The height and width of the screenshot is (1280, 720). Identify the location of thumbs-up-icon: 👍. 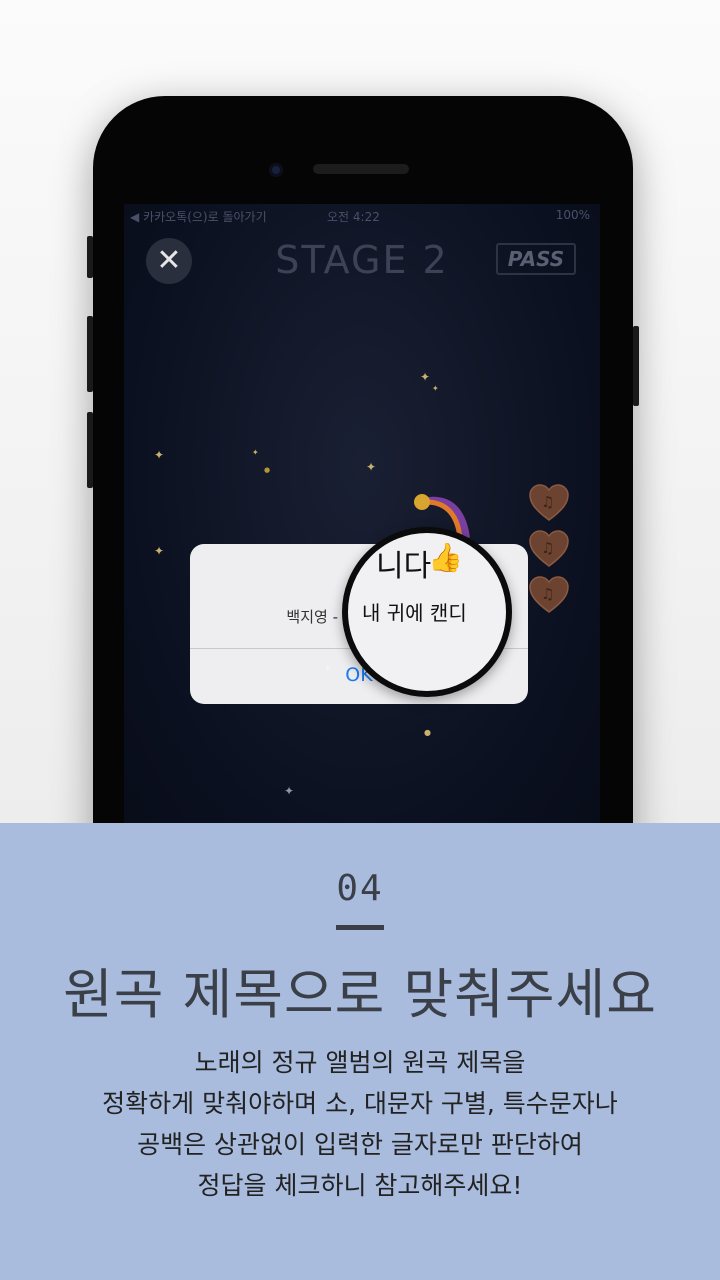
(445, 557).